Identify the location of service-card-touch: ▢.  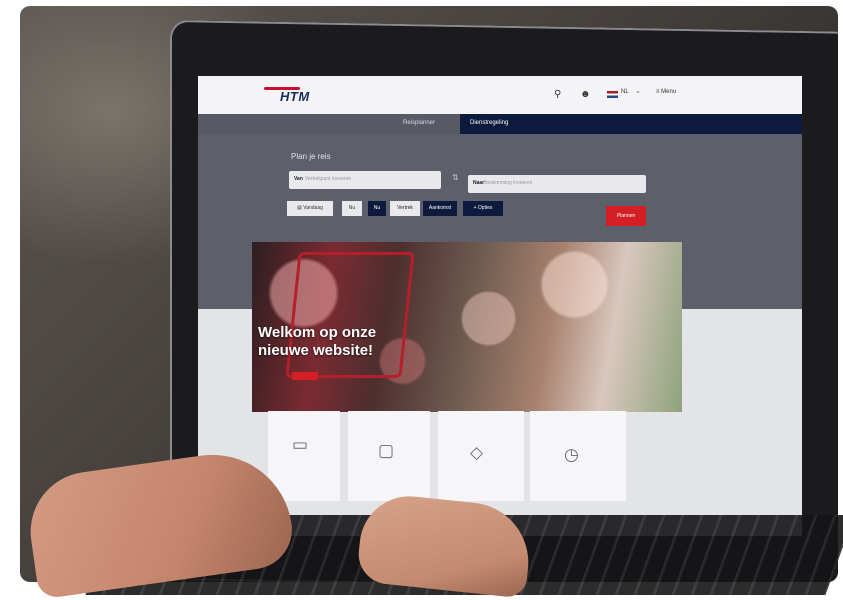
(389, 456).